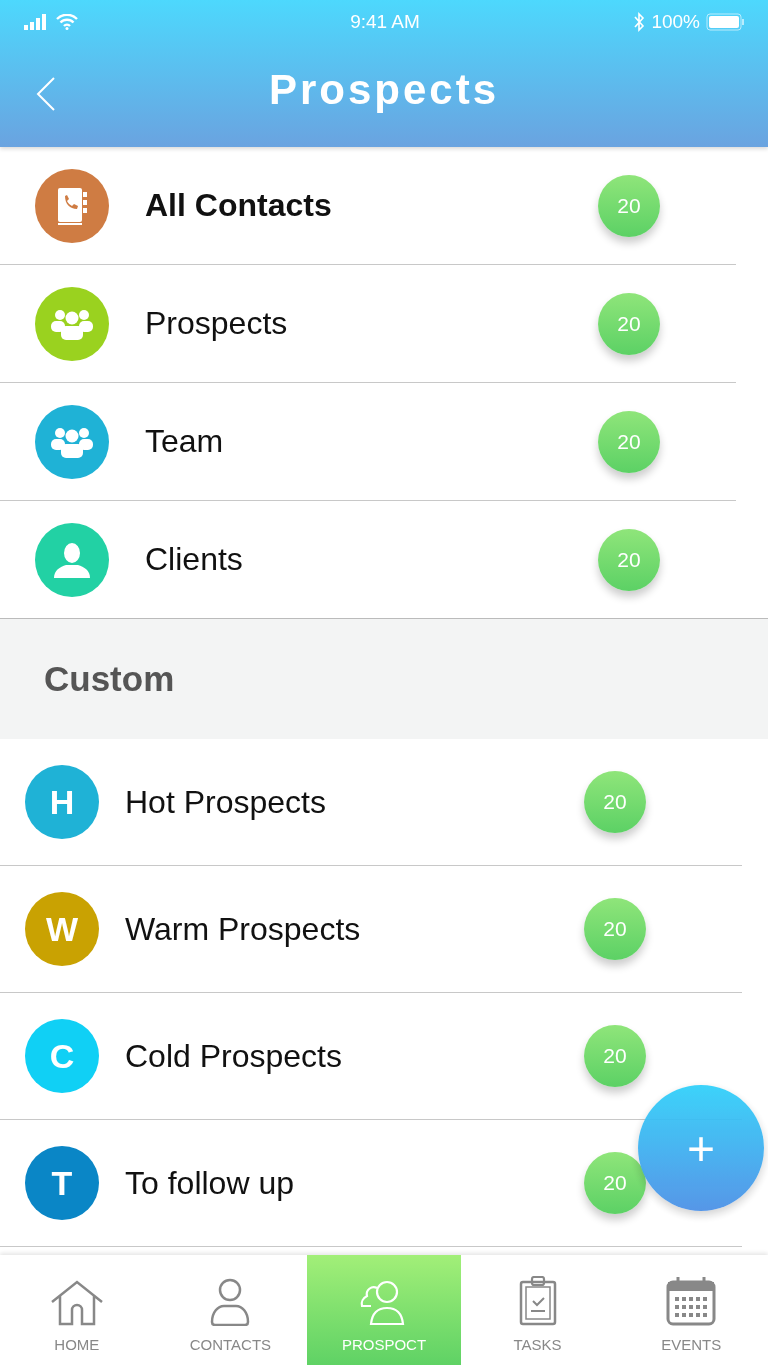  I want to click on list-label: Warm Prospects, so click(243, 929).